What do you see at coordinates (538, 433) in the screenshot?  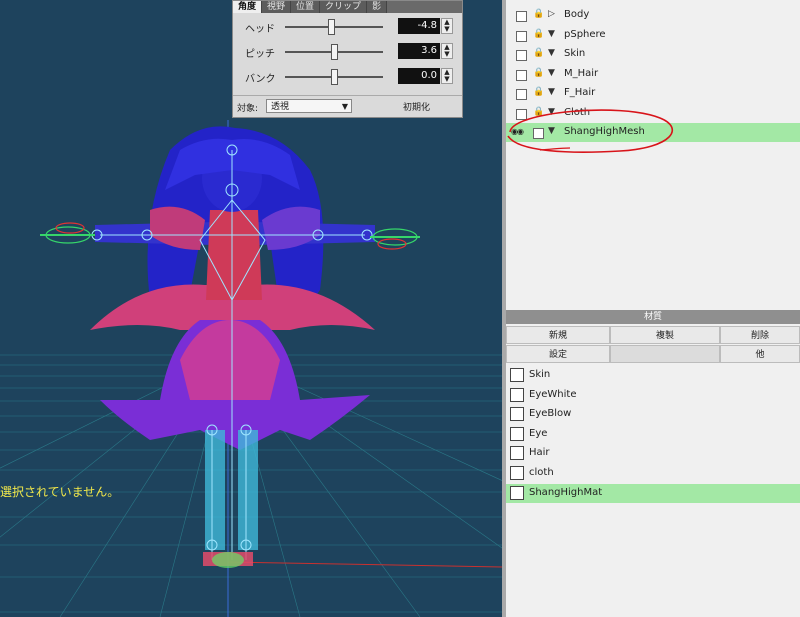 I see `material-name: Eye` at bounding box center [538, 433].